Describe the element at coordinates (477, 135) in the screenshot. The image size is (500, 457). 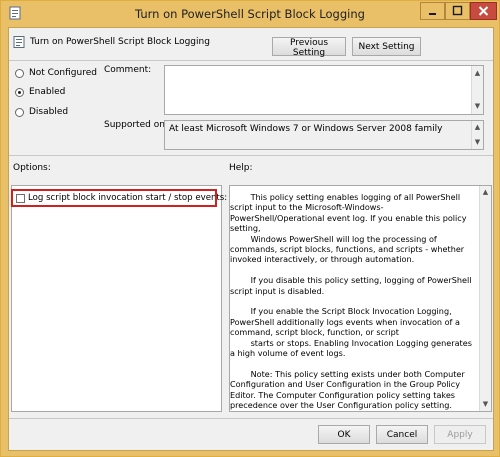
I see `supported-scrollbar: ▲ ▼` at that location.